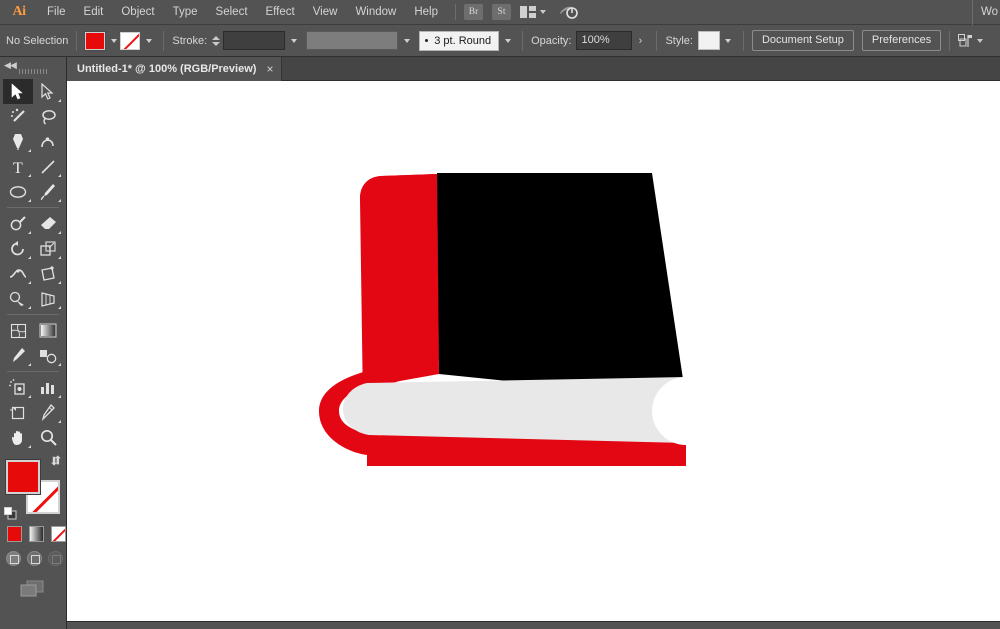 This screenshot has width=1000, height=629. I want to click on style-label: Style:, so click(679, 40).